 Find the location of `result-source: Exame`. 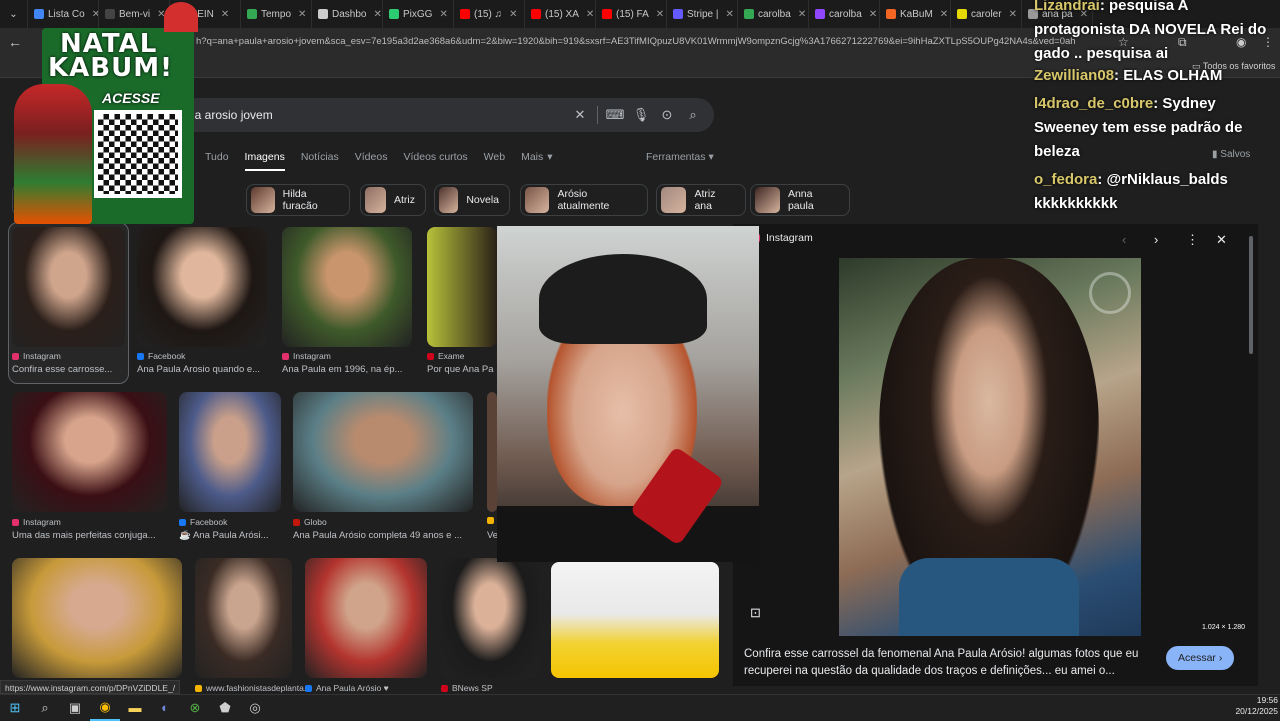

result-source: Exame is located at coordinates (445, 356).